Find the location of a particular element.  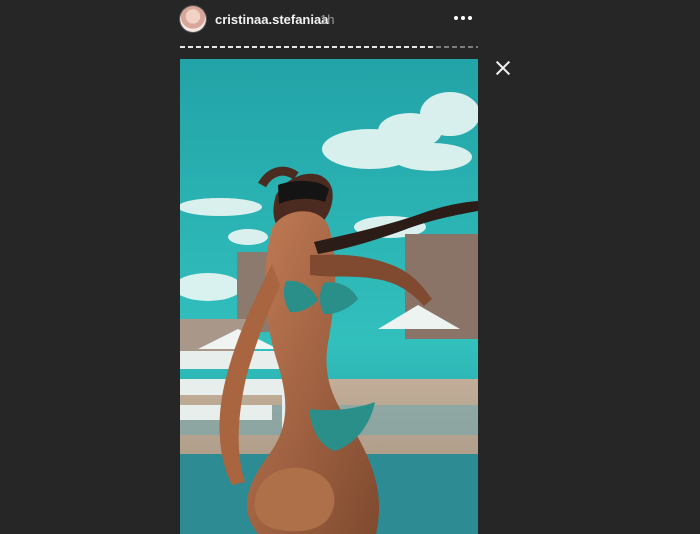

post-time: 1h is located at coordinates (327, 19).